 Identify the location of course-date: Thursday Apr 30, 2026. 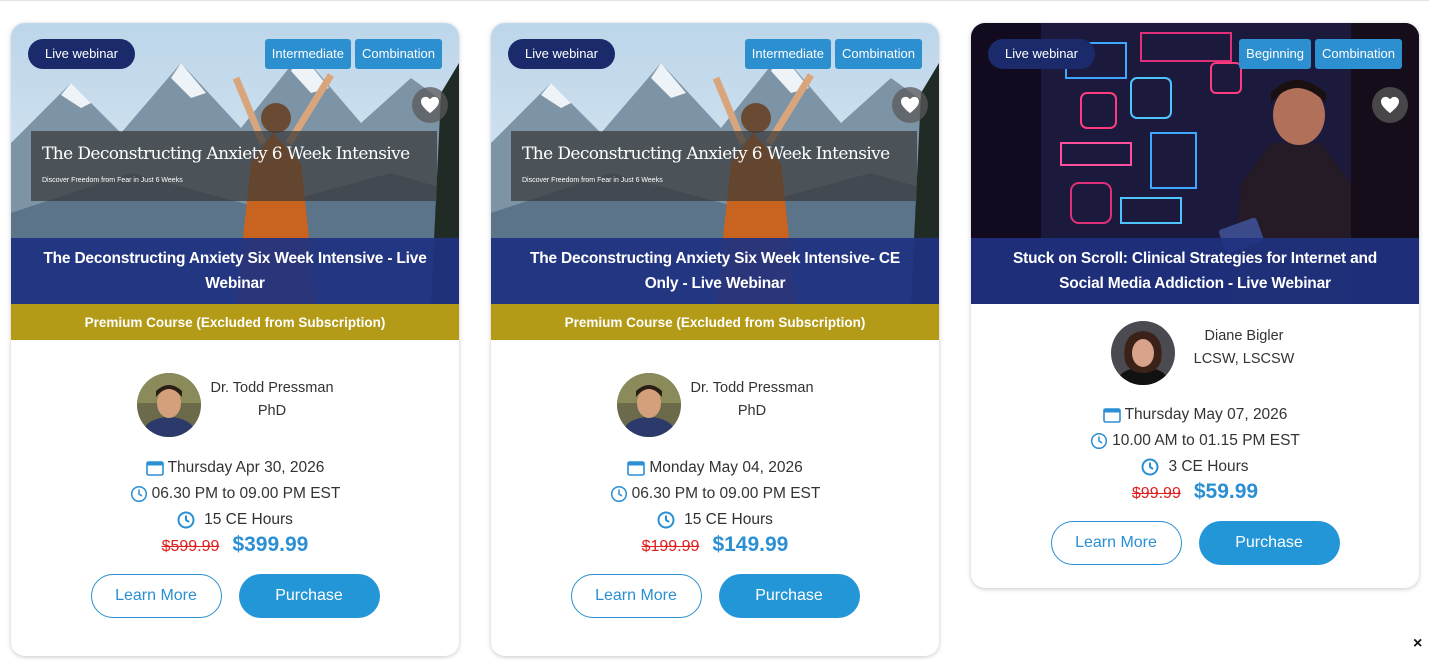
(246, 467).